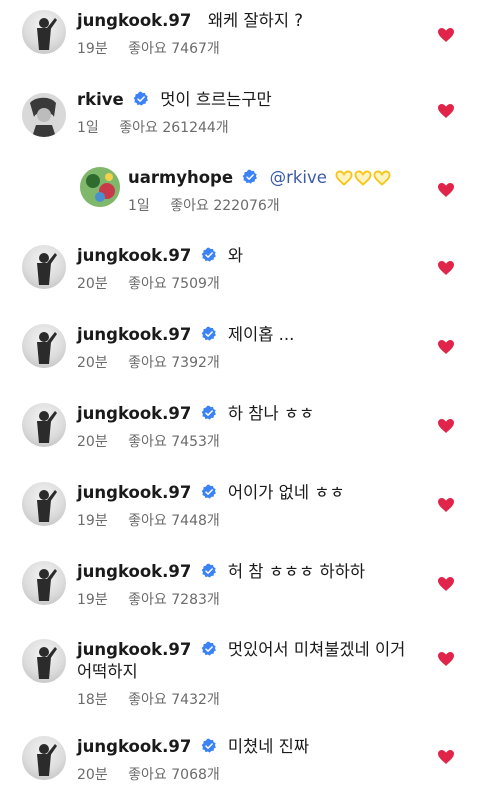 The image size is (480, 787). What do you see at coordinates (100, 99) in the screenshot?
I see `username: rkive` at bounding box center [100, 99].